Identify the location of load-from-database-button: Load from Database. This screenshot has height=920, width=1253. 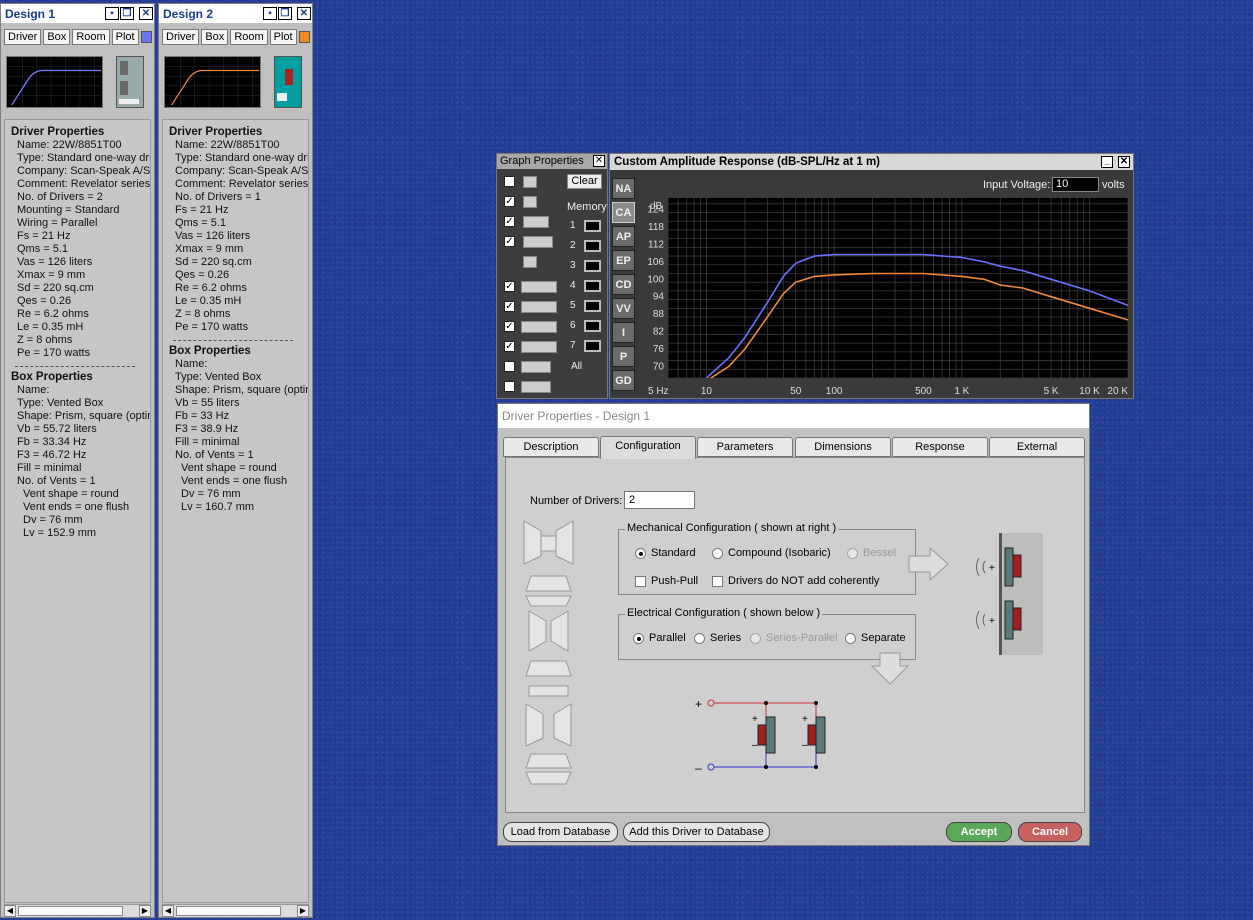
(560, 832).